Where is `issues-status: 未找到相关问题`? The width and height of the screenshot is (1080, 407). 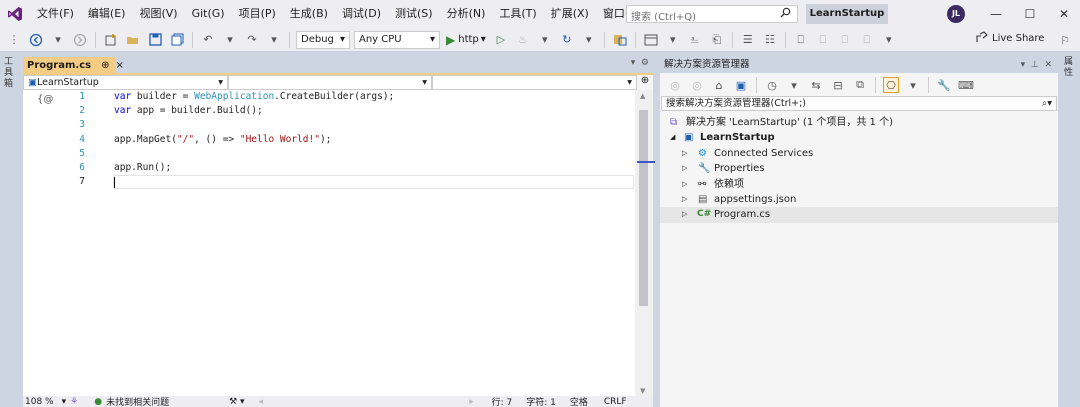 issues-status: 未找到相关问题 is located at coordinates (137, 401).